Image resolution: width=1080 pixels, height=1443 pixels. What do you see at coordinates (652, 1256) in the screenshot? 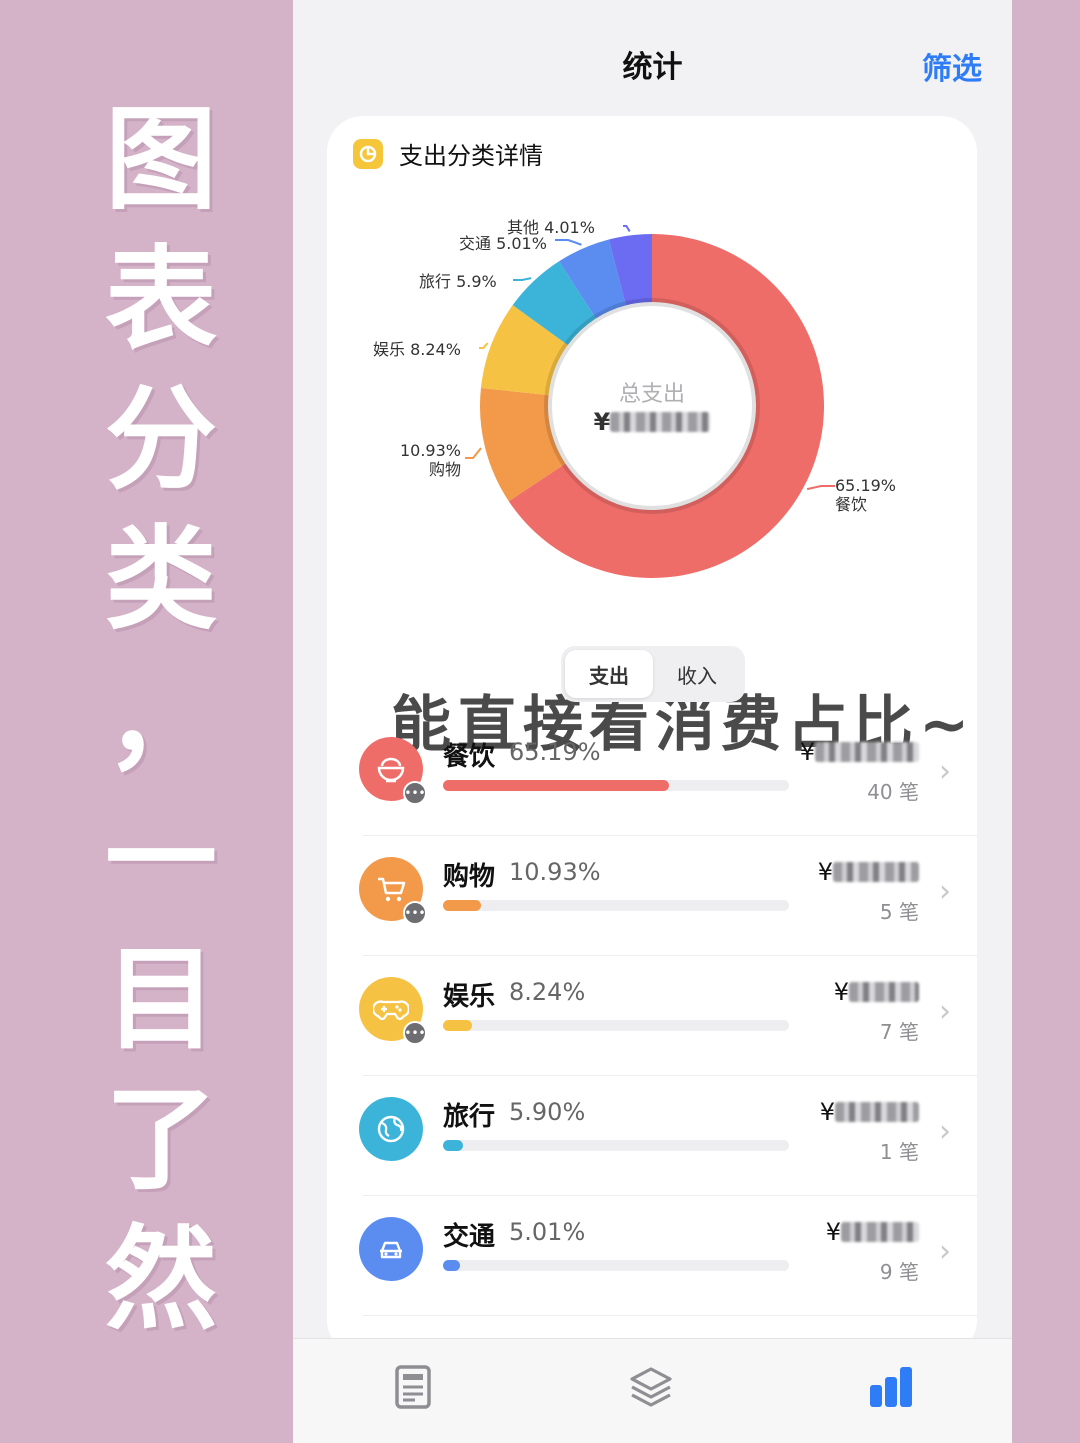
I see `category-row-transport: 交通 5.01% ¥ 9 笔 ›` at bounding box center [652, 1256].